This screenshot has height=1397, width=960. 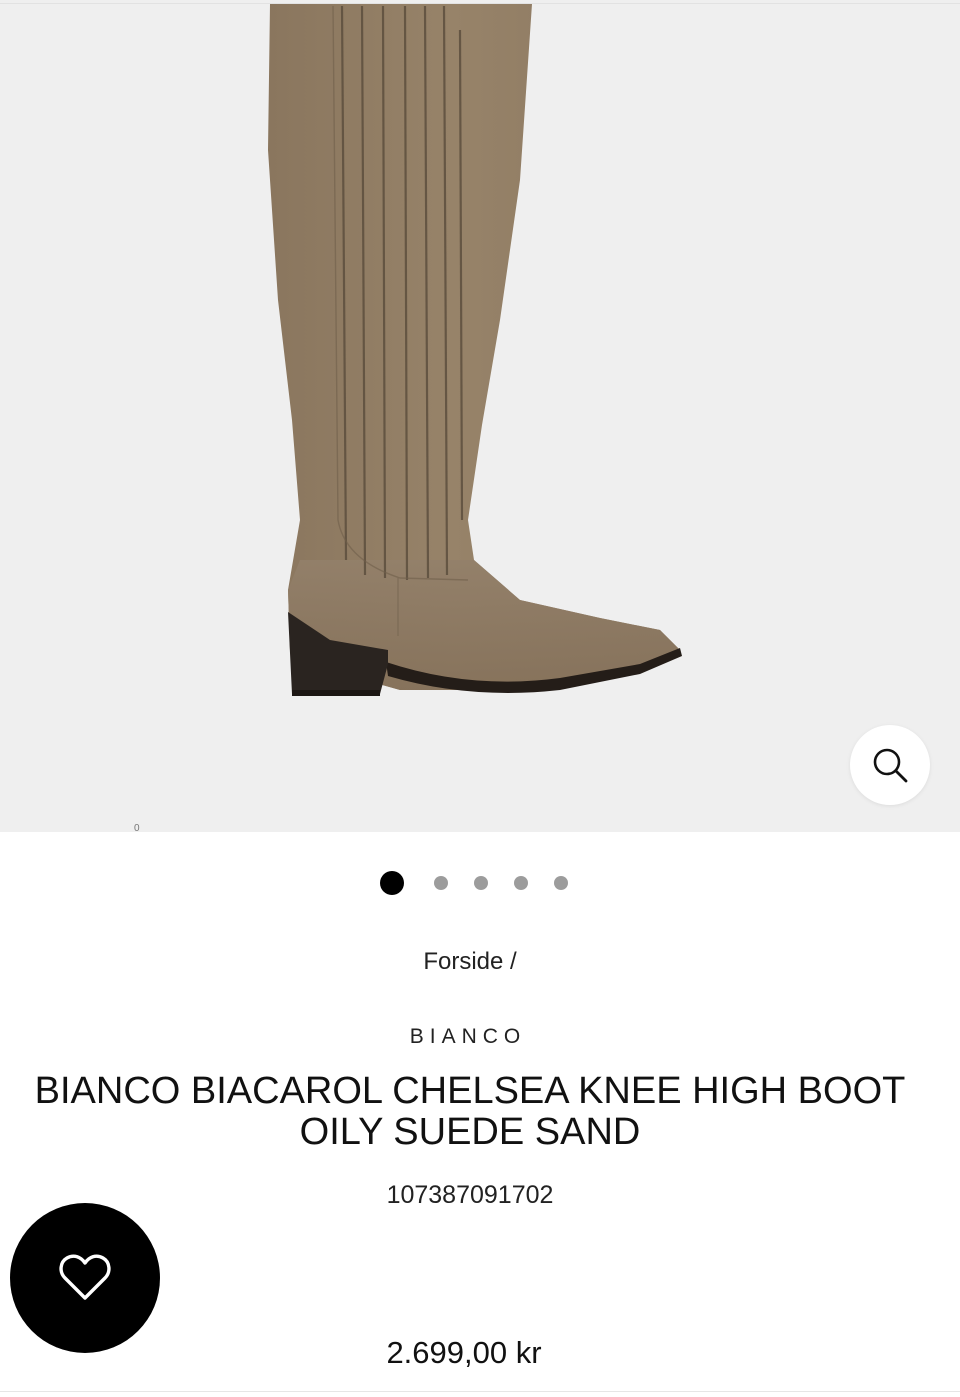 I want to click on image-mark: 0, so click(x=137, y=828).